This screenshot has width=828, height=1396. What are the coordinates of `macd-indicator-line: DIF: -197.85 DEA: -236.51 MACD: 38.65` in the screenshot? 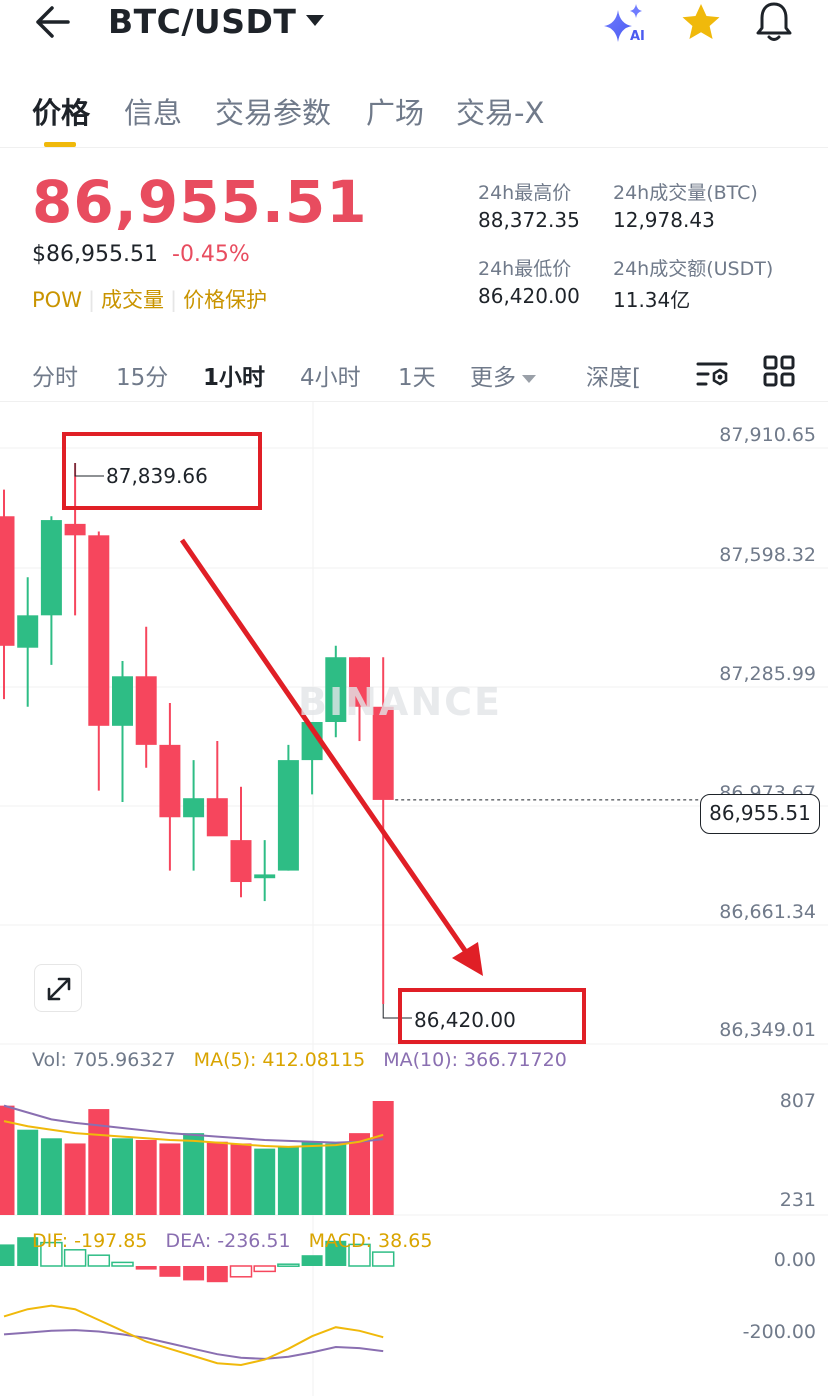 It's located at (232, 1241).